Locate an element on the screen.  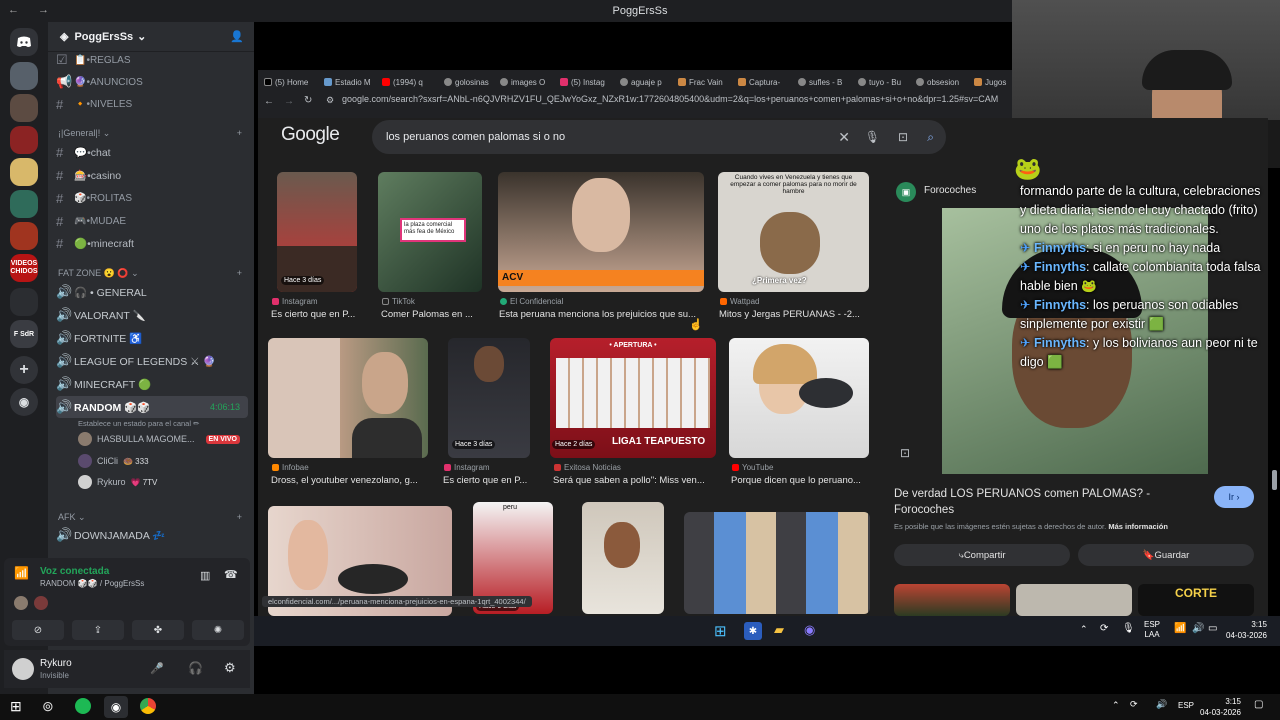
result-image-6: Hace 3 días is located at coordinates (489, 398).